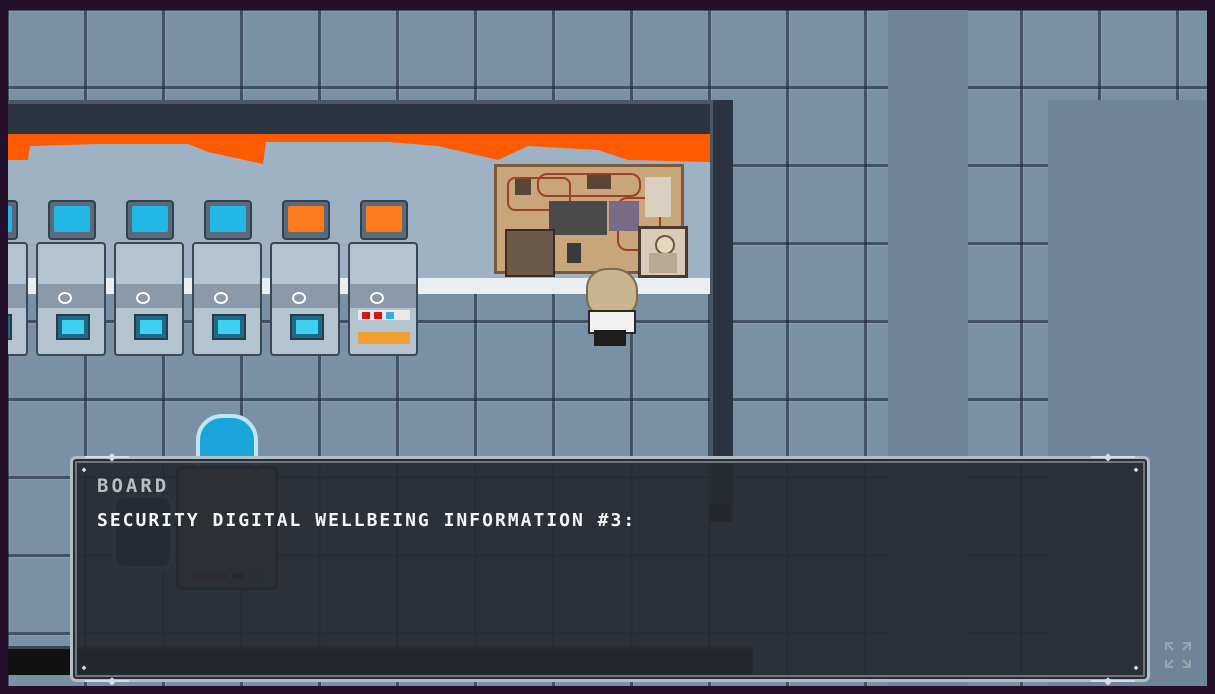 Image resolution: width=1215 pixels, height=694 pixels. Describe the element at coordinates (610, 308) in the screenshot. I see `player-character` at that location.